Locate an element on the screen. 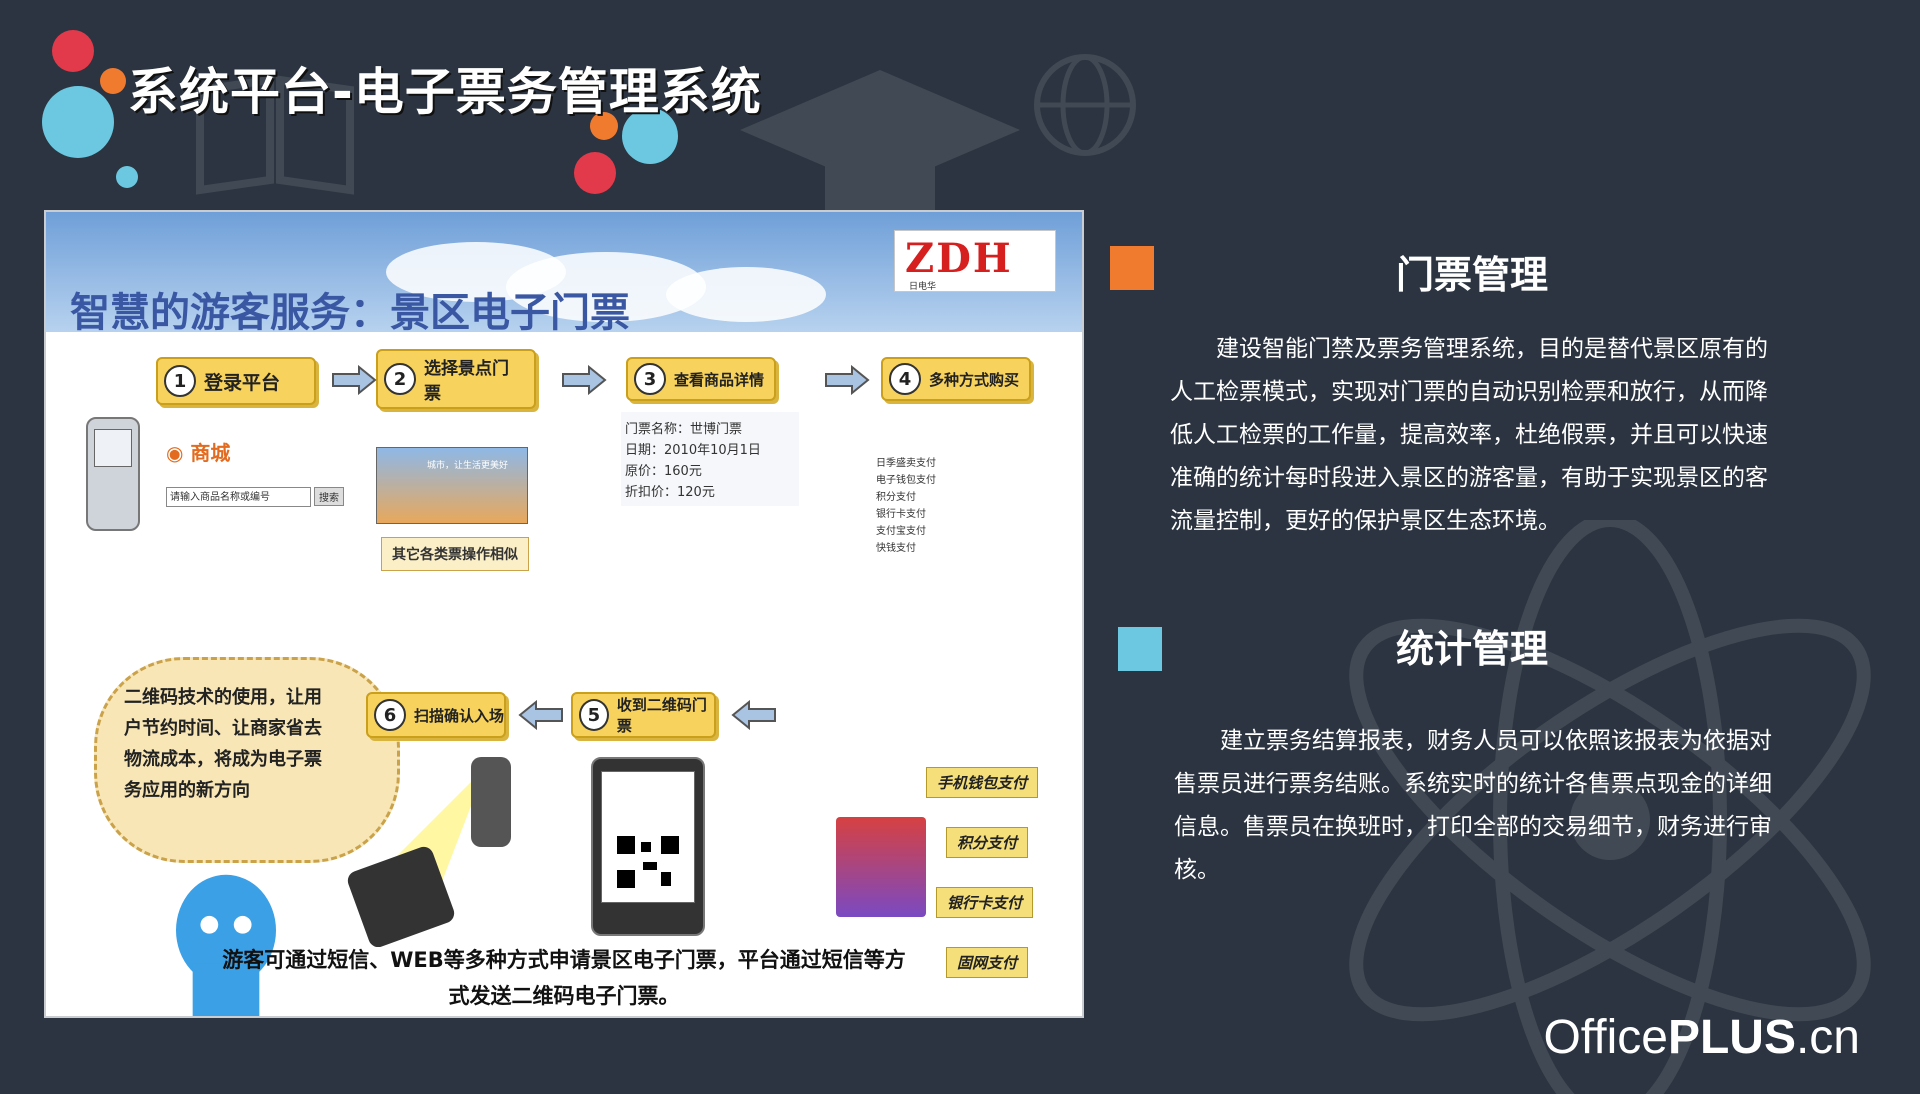  step-number: 4 is located at coordinates (905, 379).